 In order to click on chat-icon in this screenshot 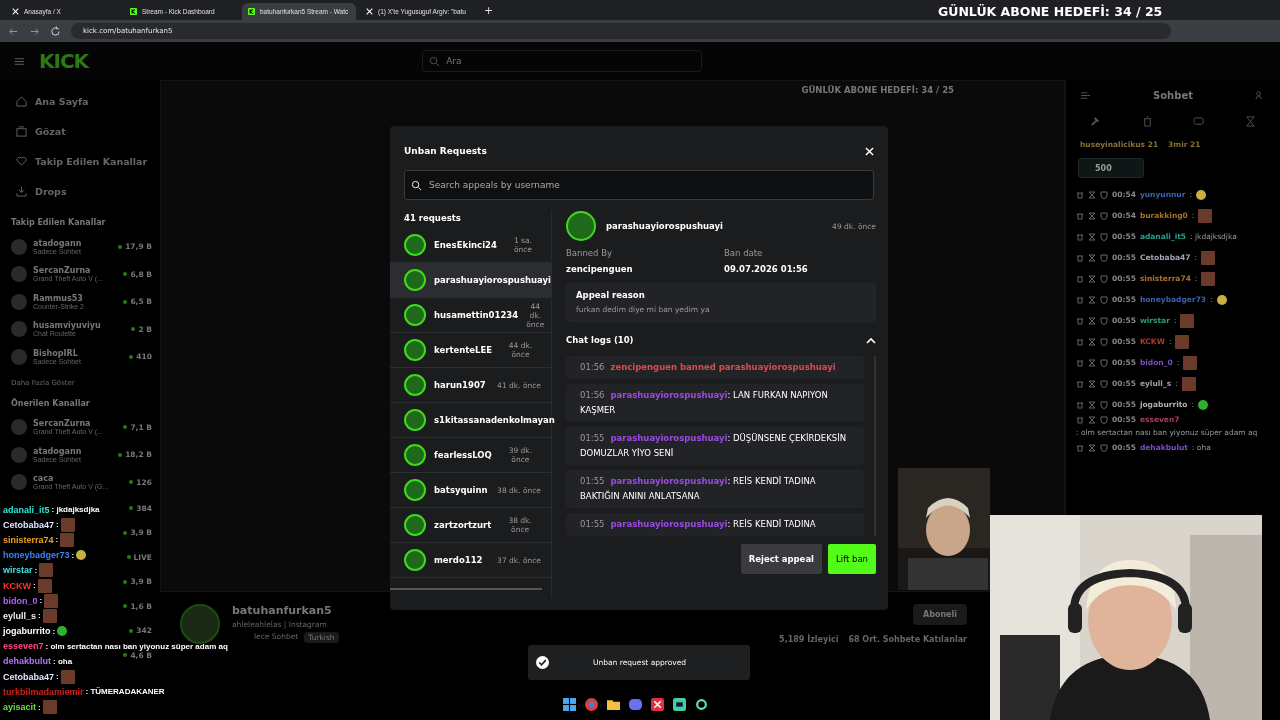, I will do `click(1199, 121)`.